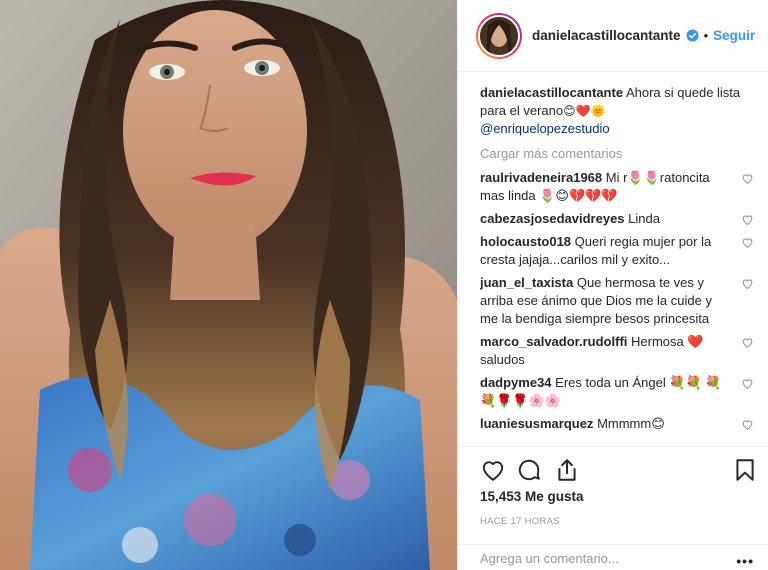 This screenshot has width=768, height=570. What do you see at coordinates (526, 282) in the screenshot?
I see `comment-username: juan_el_taxista` at bounding box center [526, 282].